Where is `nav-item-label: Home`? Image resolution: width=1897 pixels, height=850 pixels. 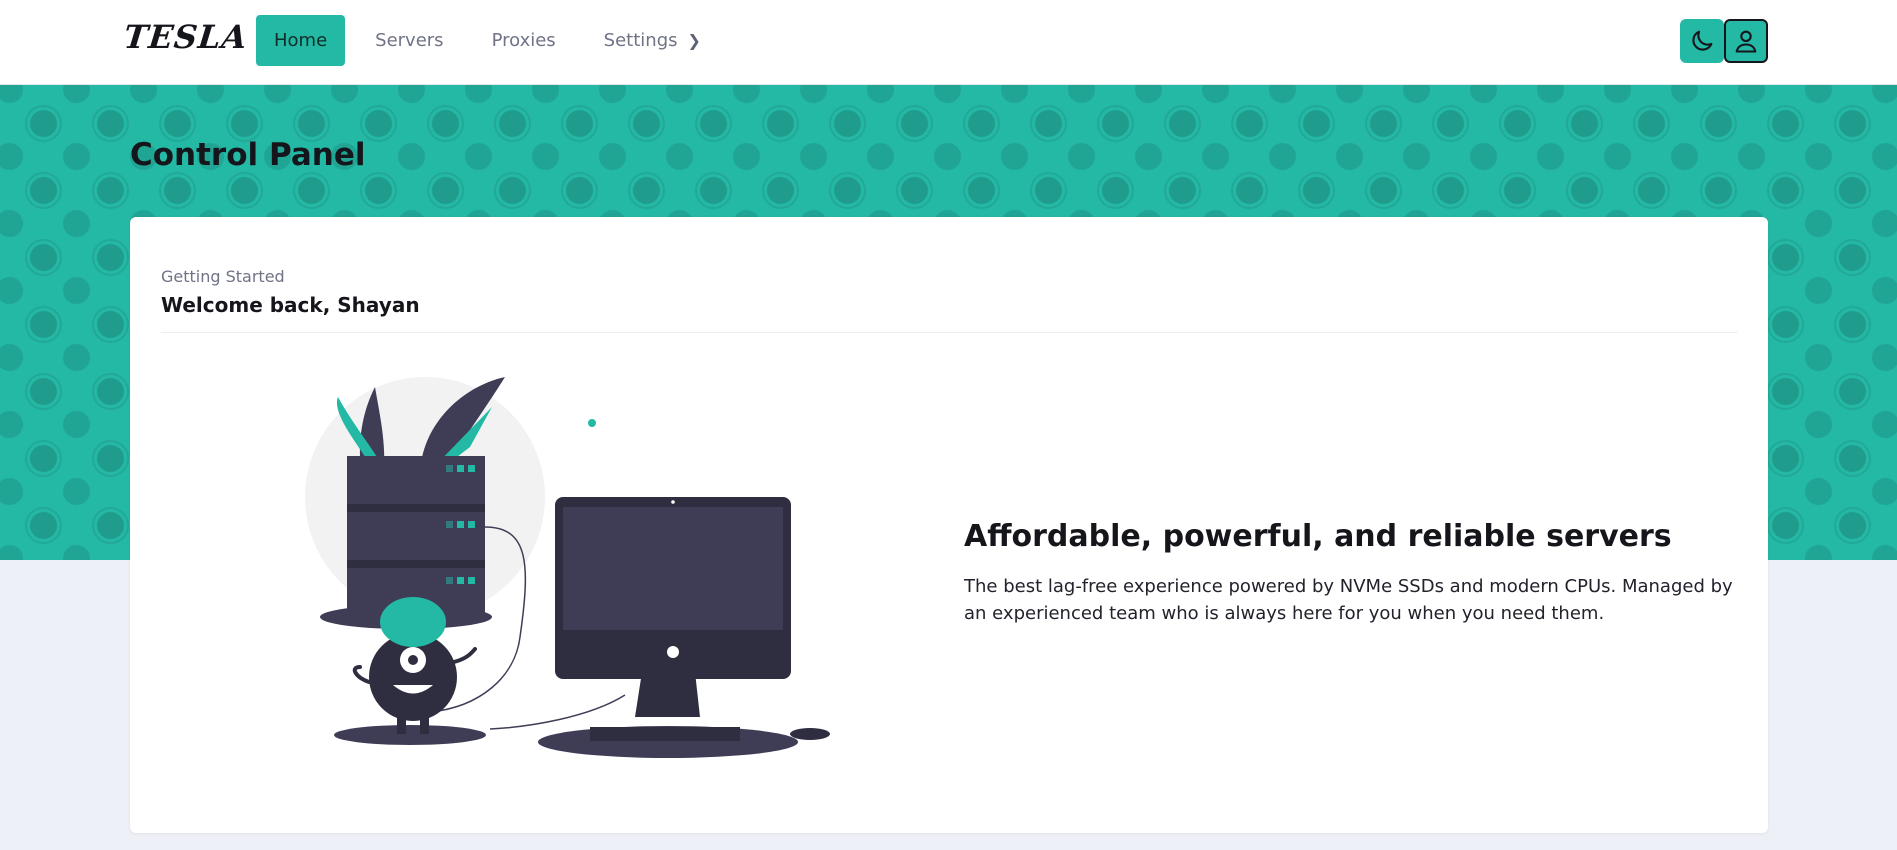 nav-item-label: Home is located at coordinates (301, 40).